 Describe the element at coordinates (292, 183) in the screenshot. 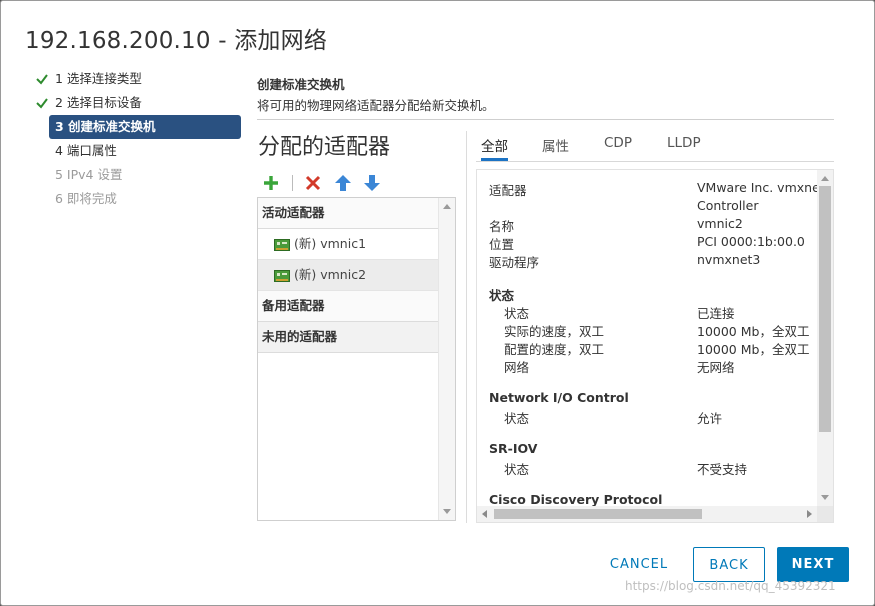

I see `toolbar-separator` at that location.